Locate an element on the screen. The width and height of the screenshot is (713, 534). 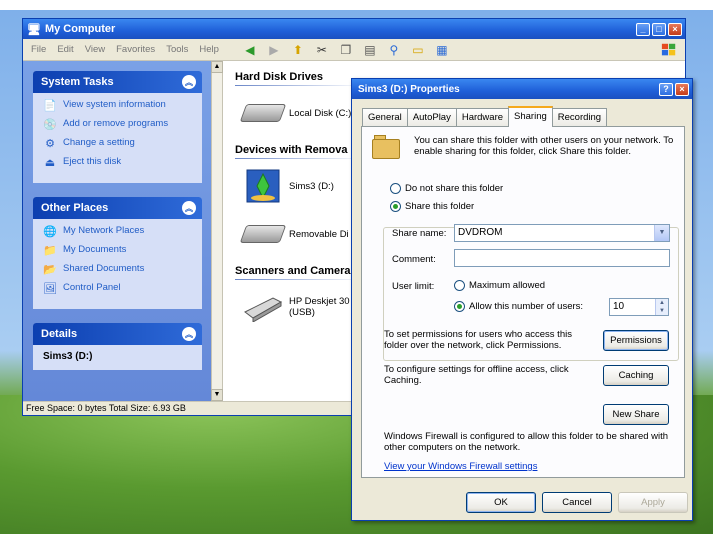
place-documents: 📁 My Documents is located at coordinates (118, 251).